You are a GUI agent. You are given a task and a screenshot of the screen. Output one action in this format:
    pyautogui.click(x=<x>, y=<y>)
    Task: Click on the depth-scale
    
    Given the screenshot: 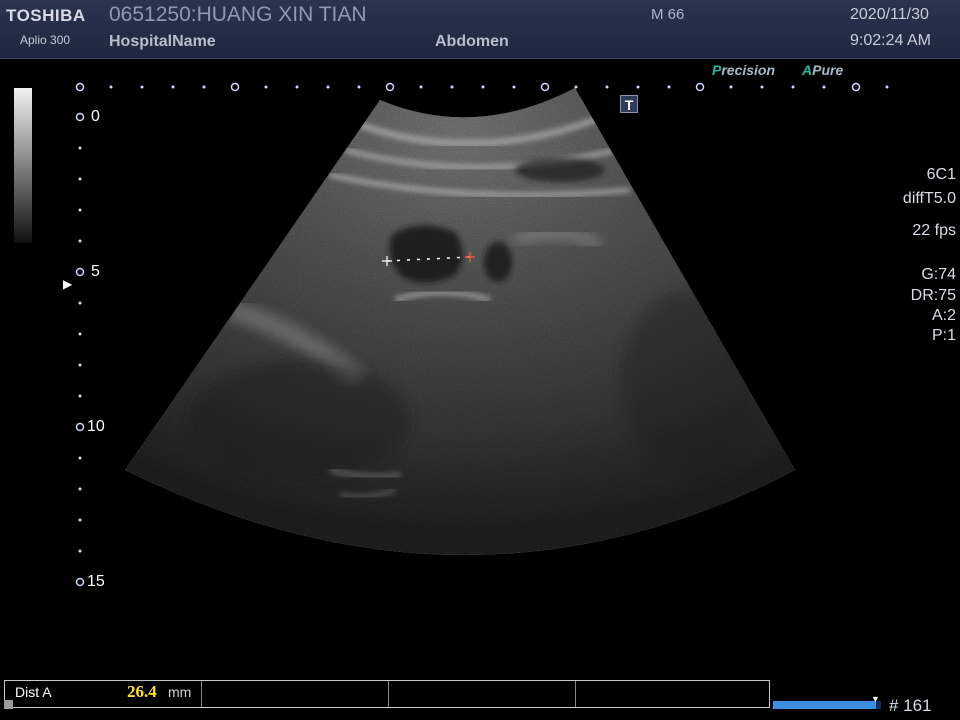 What is the action you would take?
    pyautogui.click(x=80, y=349)
    